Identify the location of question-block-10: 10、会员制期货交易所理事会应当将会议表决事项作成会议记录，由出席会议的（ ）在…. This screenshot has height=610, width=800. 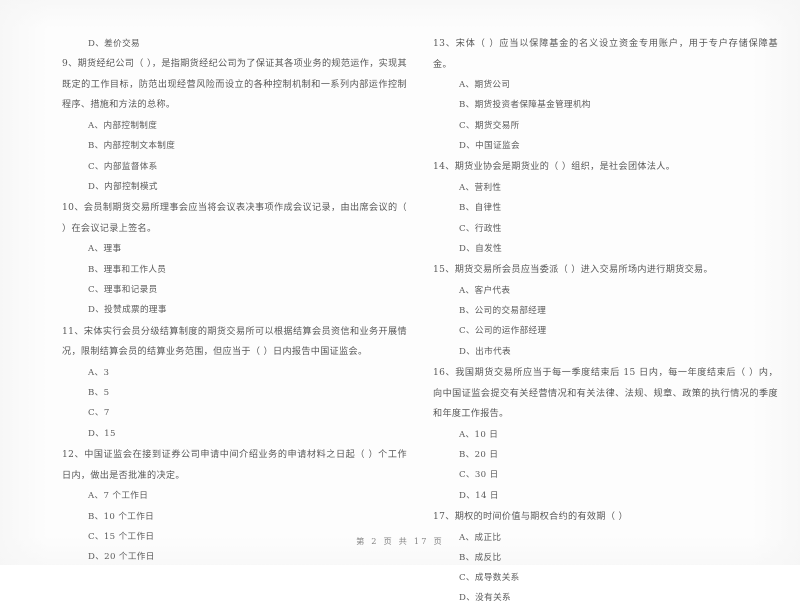
(234, 259).